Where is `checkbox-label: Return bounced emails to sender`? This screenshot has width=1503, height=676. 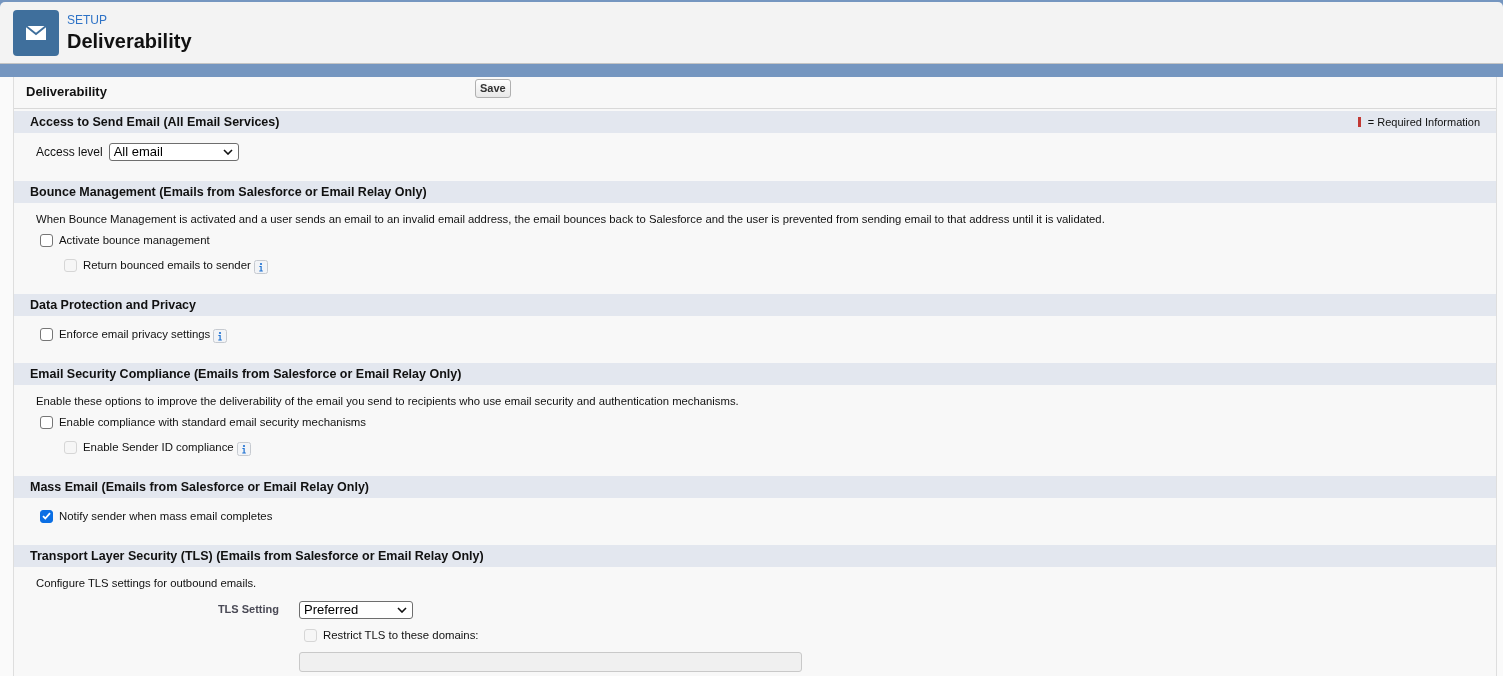 checkbox-label: Return bounced emails to sender is located at coordinates (167, 265).